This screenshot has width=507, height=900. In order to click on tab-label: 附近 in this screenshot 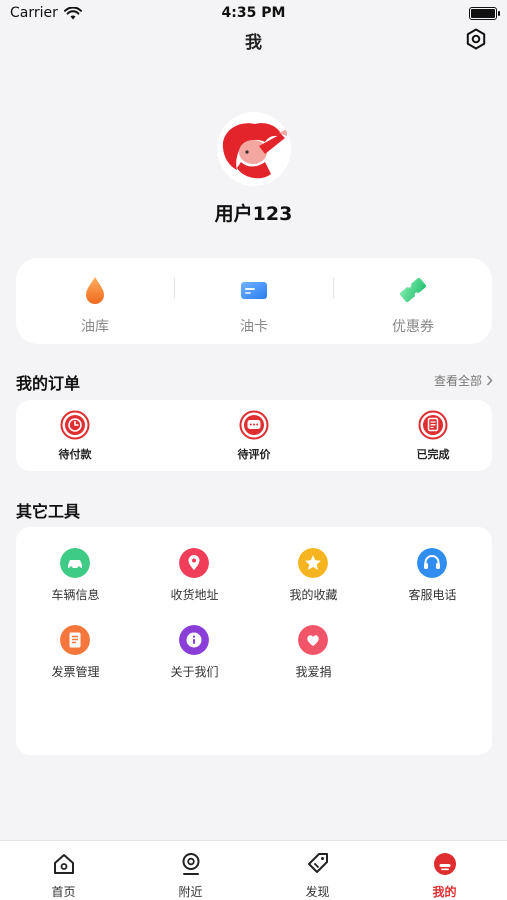, I will do `click(190, 892)`.